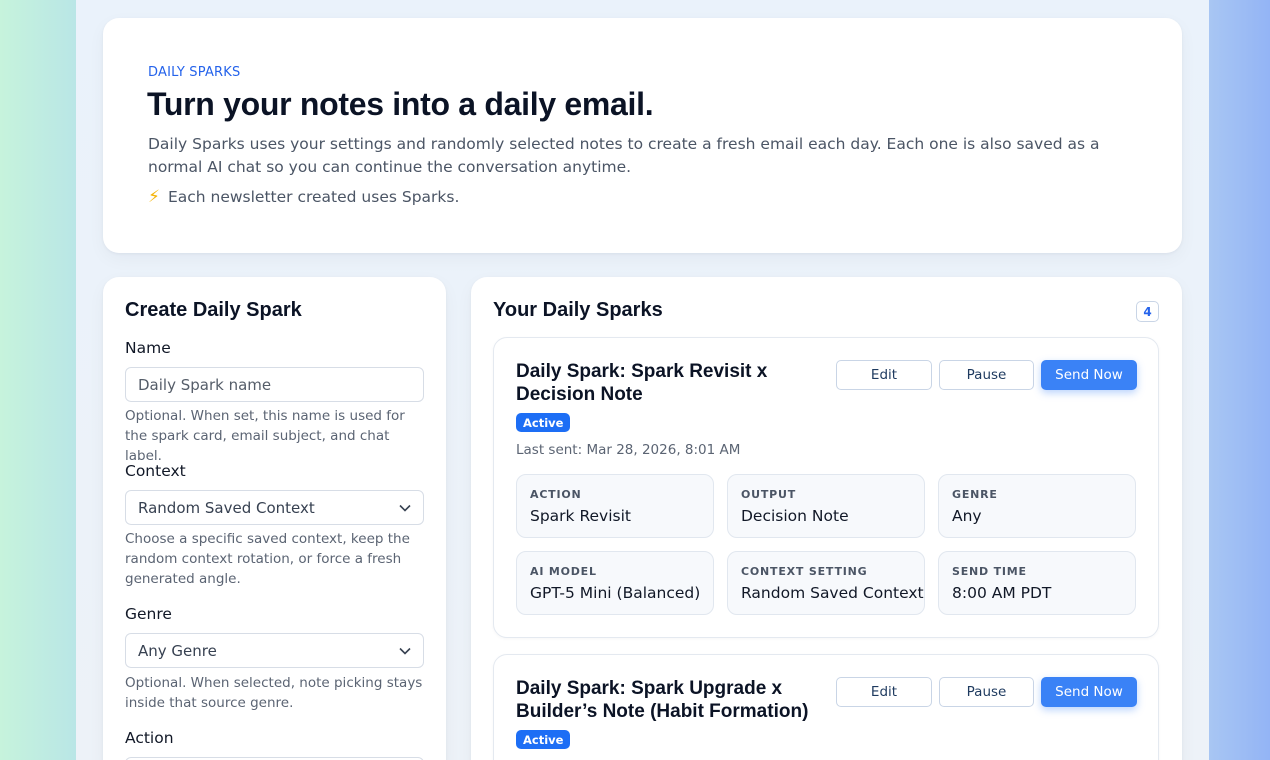 This screenshot has height=760, width=1270. I want to click on field-value: Spark Revisit, so click(580, 516).